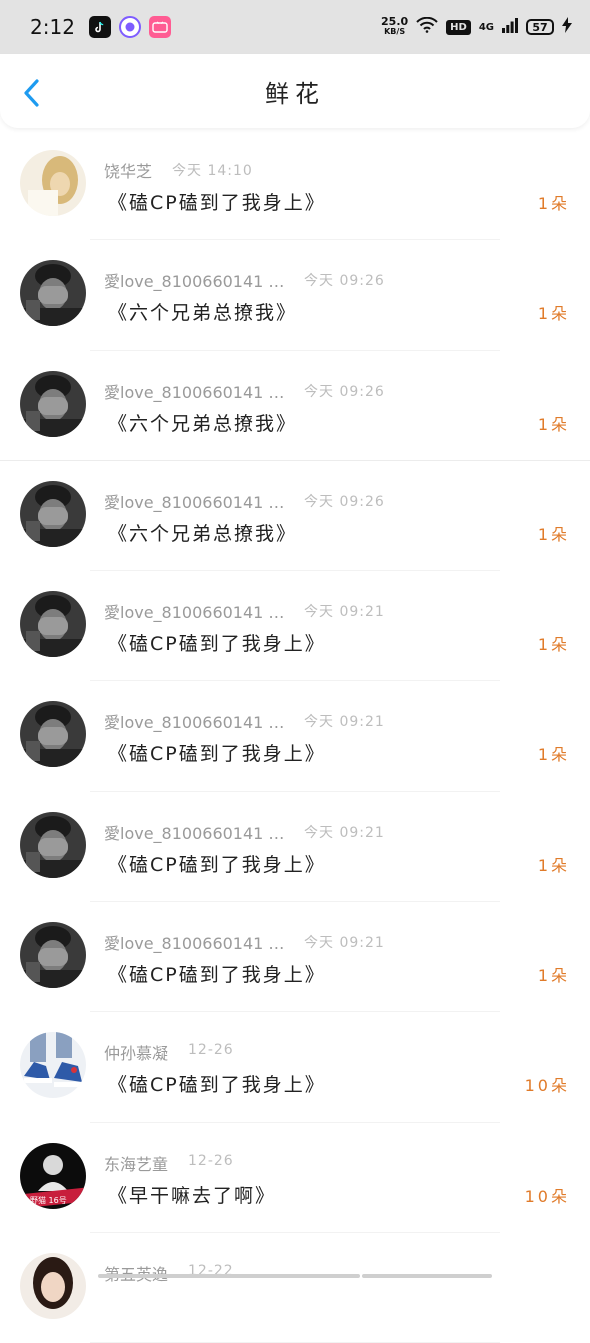  What do you see at coordinates (476, 27) in the screenshot?
I see `status-indicators: 25.0 KB/S HD 4G 57` at bounding box center [476, 27].